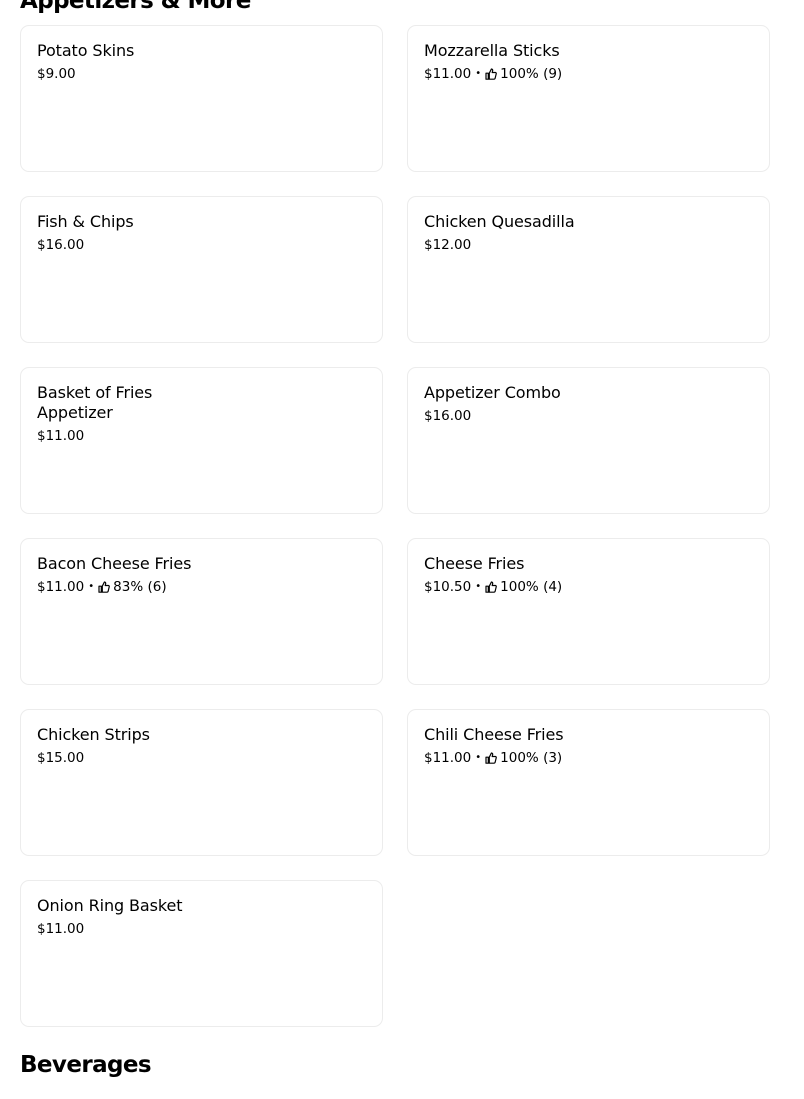 Image resolution: width=804 pixels, height=1099 pixels. What do you see at coordinates (492, 50) in the screenshot?
I see `item-name: Mozzarella Sticks` at bounding box center [492, 50].